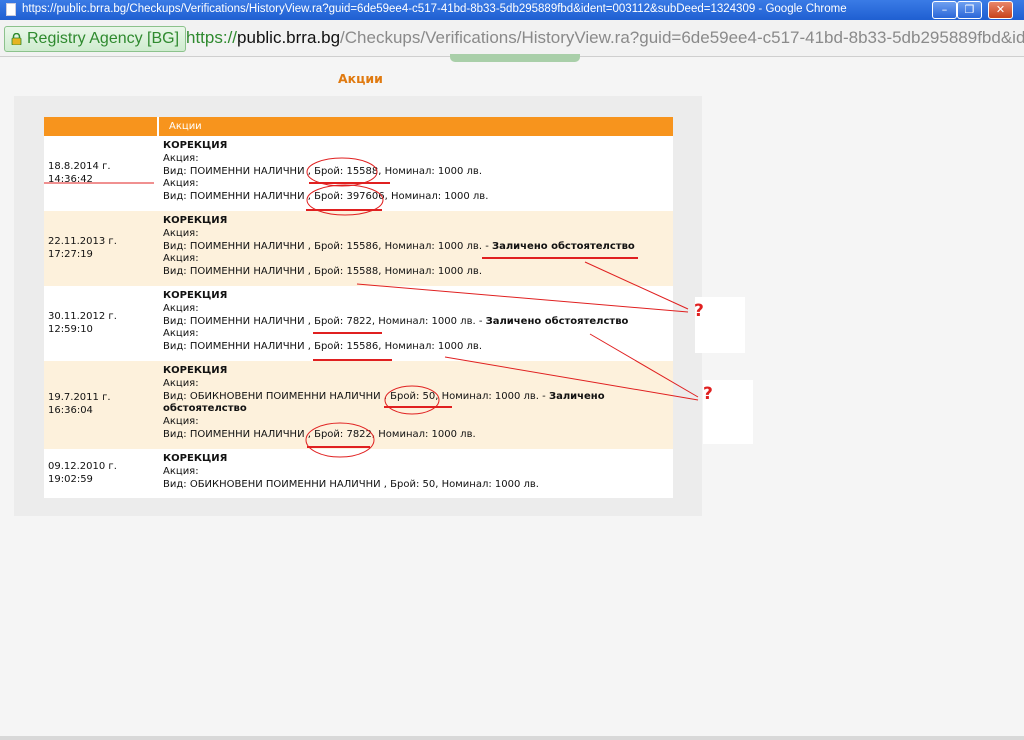 Image resolution: width=1024 pixels, height=740 pixels. Describe the element at coordinates (415, 126) in the screenshot. I see `header-shares-cell: Акции` at that location.